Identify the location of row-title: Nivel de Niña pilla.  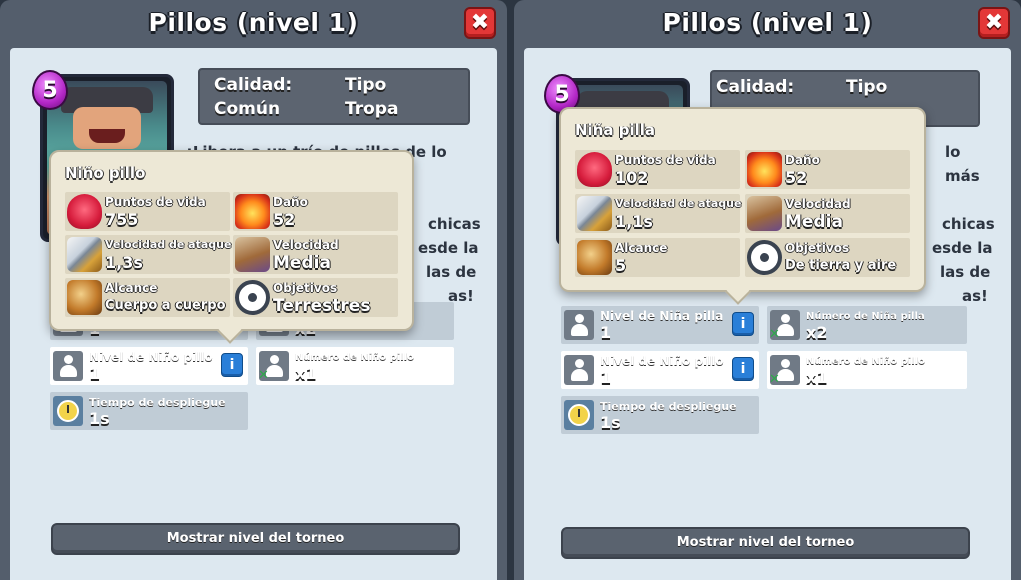
(662, 315).